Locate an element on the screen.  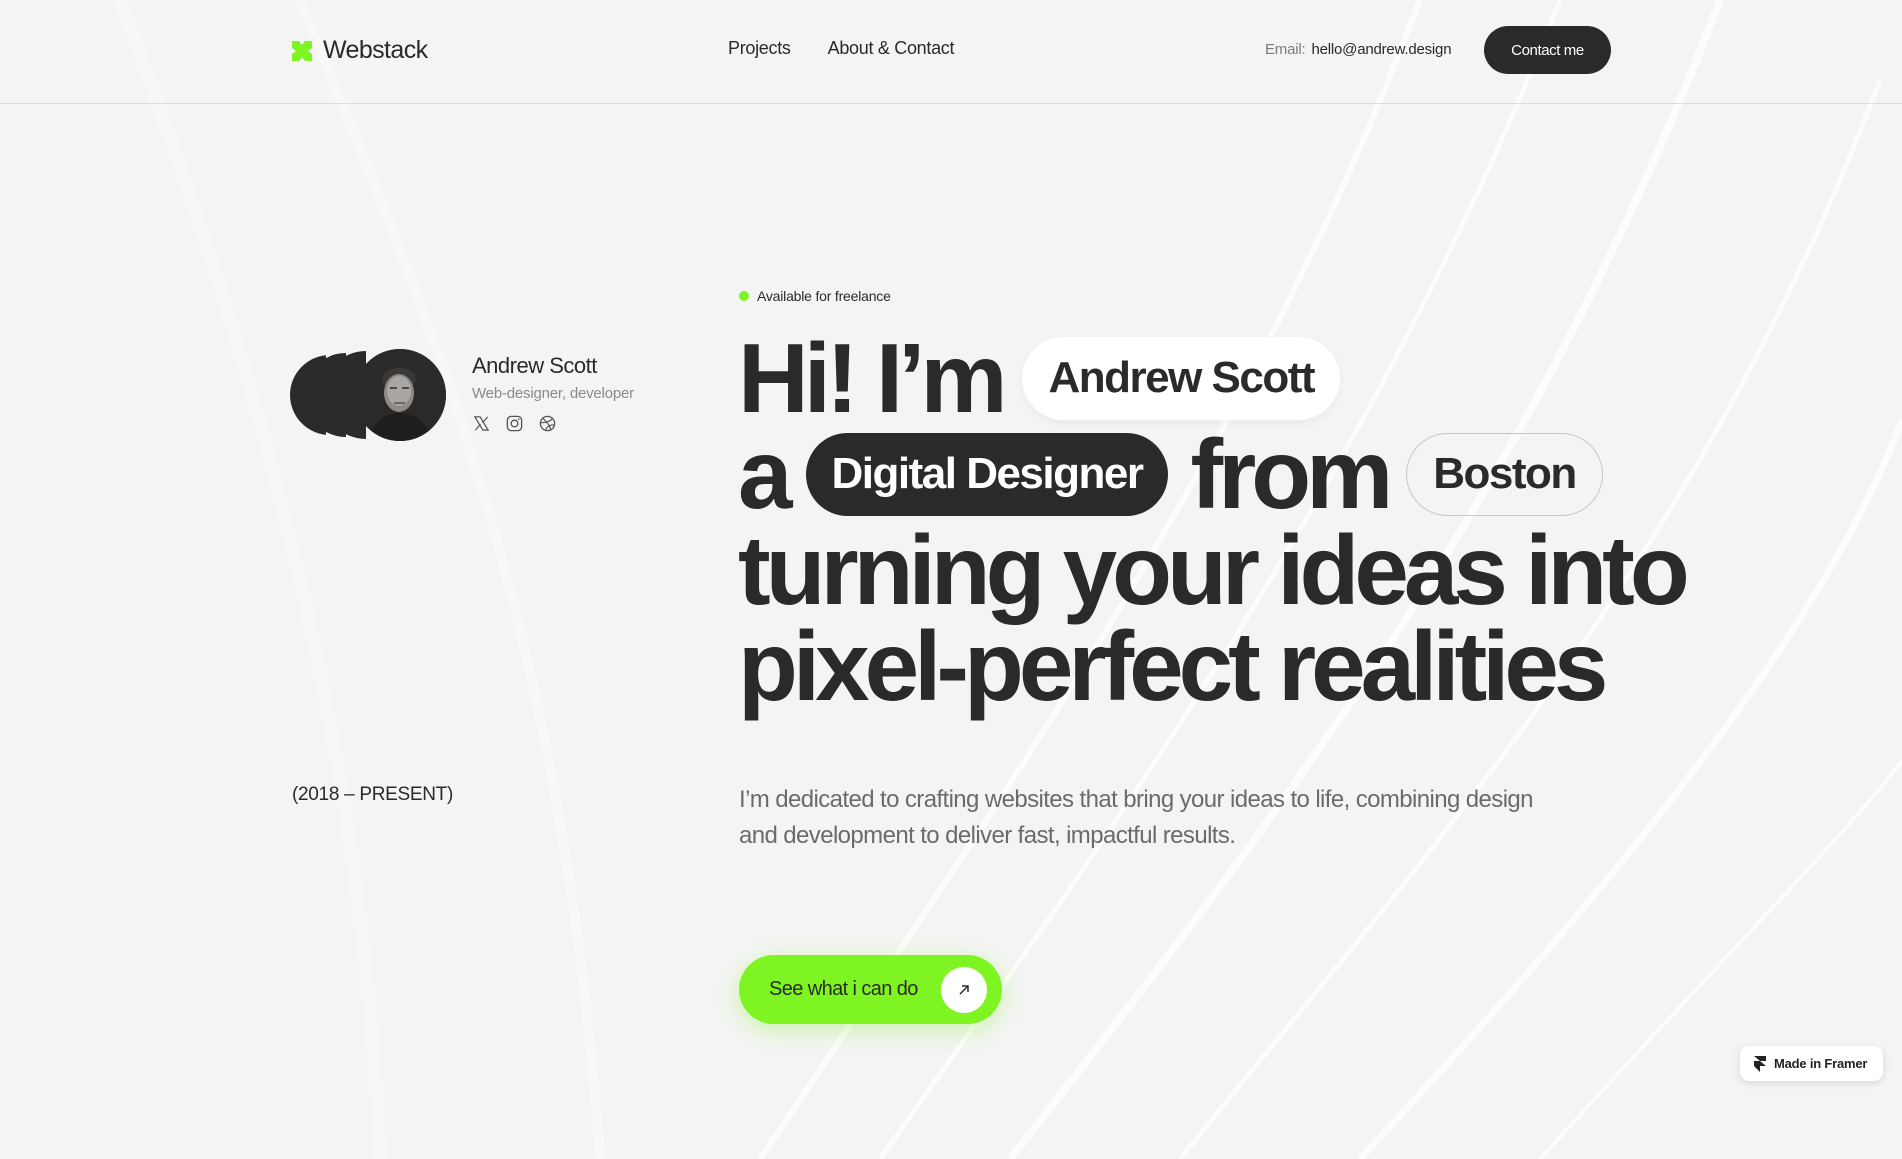
x-link is located at coordinates (481, 423).